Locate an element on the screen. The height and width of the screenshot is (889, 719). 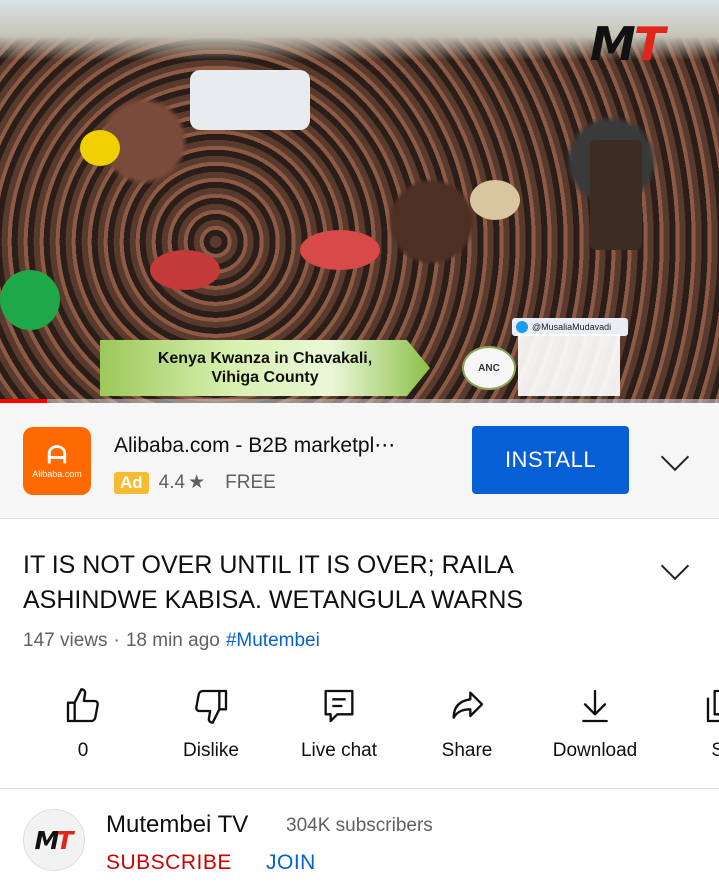
thumbs-down-icon is located at coordinates (211, 706).